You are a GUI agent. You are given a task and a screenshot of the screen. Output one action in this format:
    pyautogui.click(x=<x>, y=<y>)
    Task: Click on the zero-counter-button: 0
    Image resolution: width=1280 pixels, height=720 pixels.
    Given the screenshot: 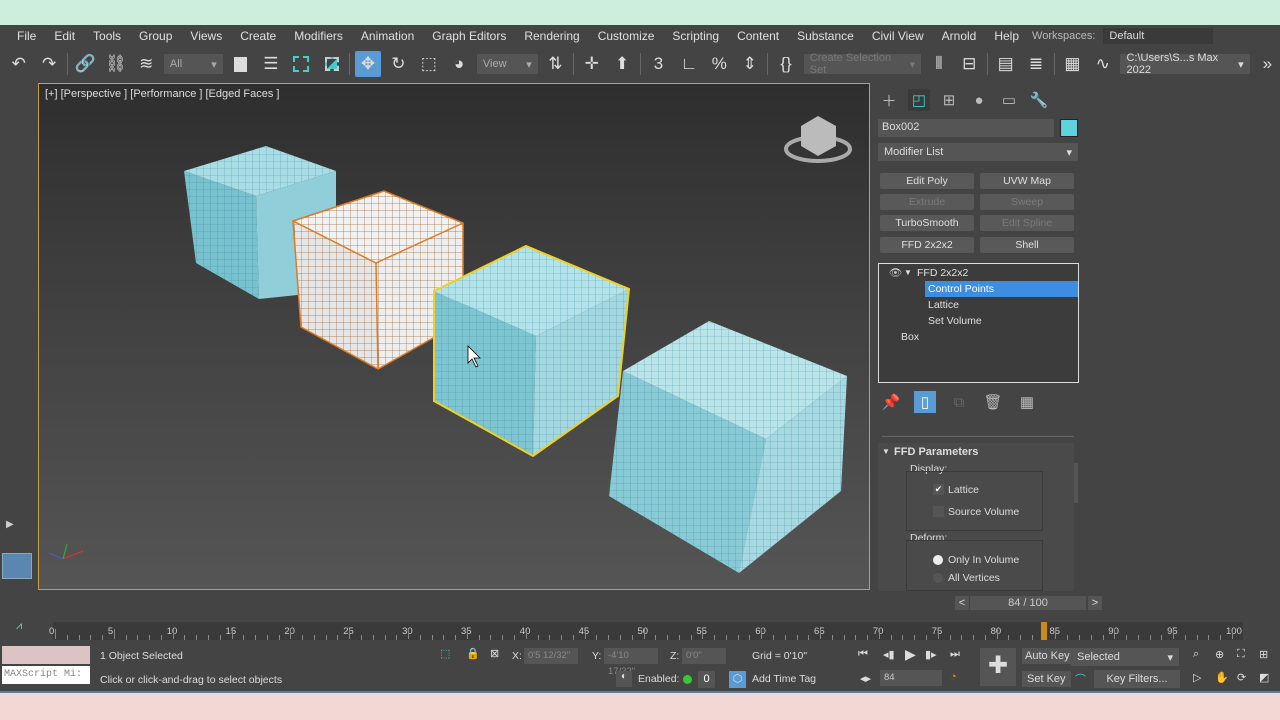 What is the action you would take?
    pyautogui.click(x=706, y=679)
    